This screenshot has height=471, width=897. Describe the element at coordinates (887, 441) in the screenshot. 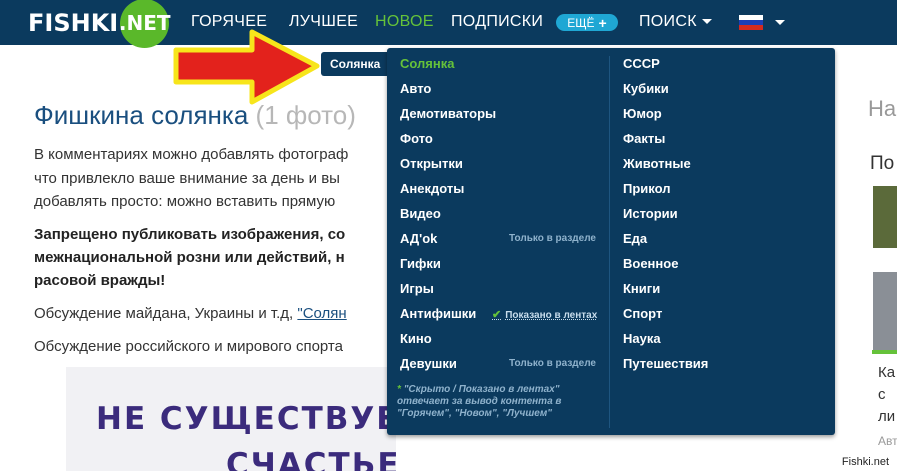

I see `sidebar-author: Авт` at that location.